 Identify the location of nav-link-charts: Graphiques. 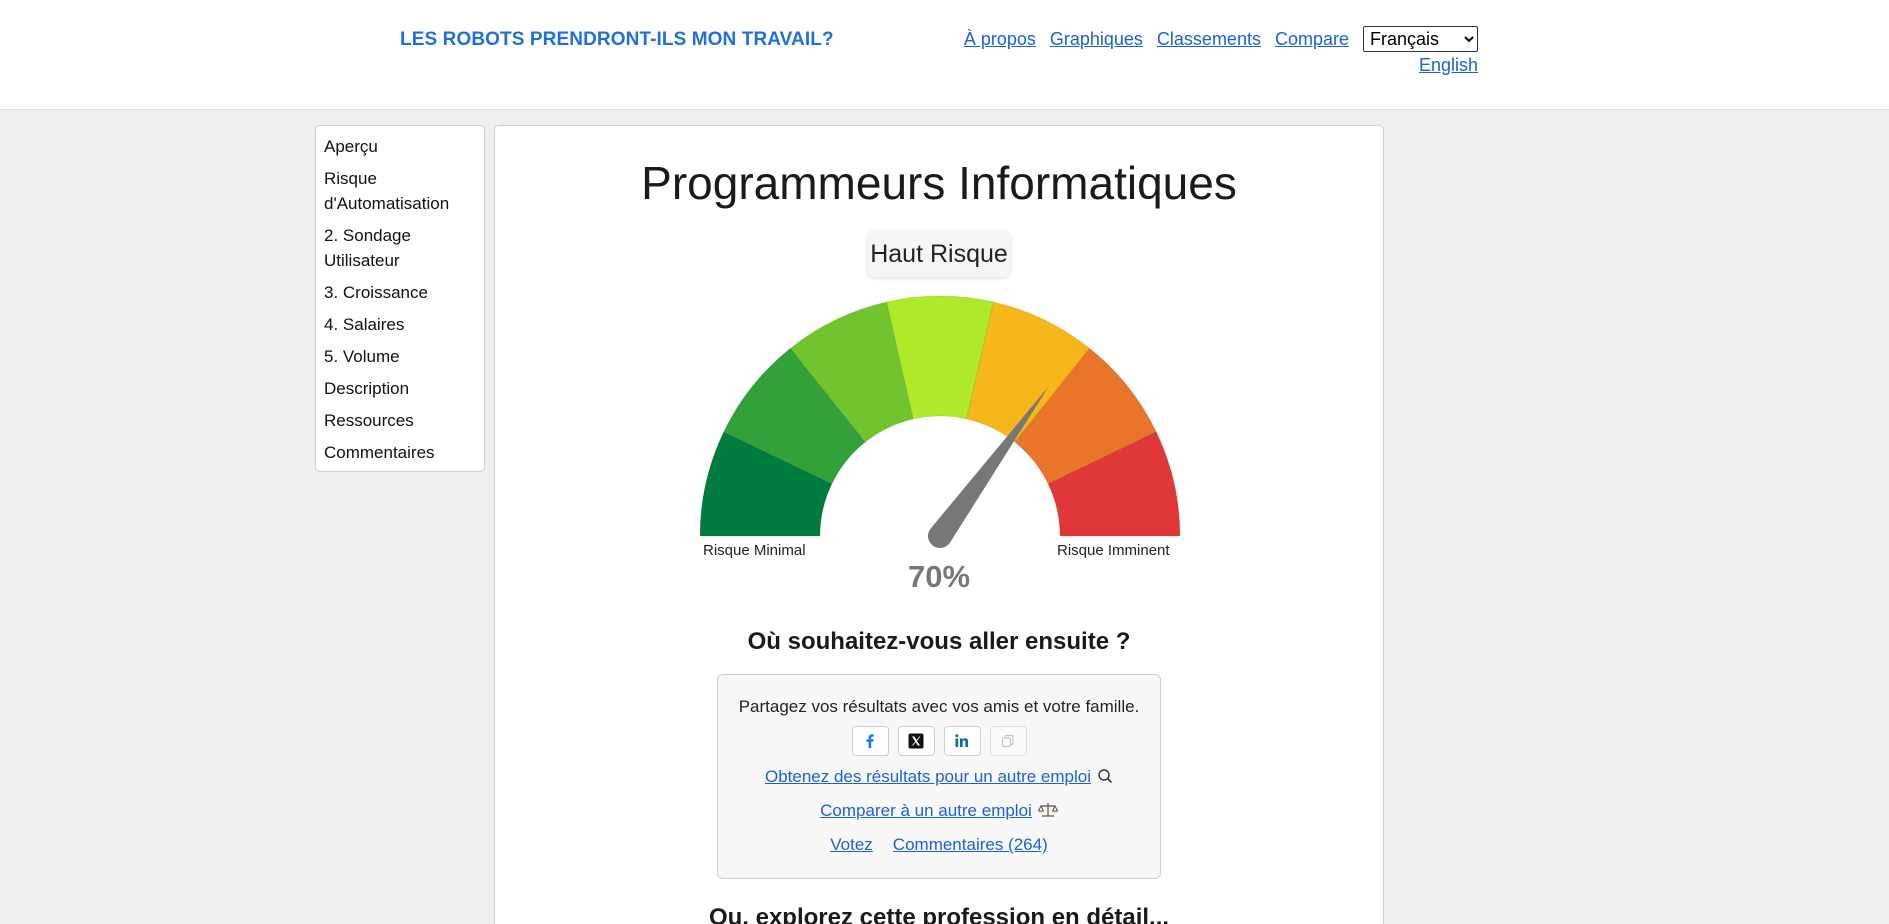
(1096, 39).